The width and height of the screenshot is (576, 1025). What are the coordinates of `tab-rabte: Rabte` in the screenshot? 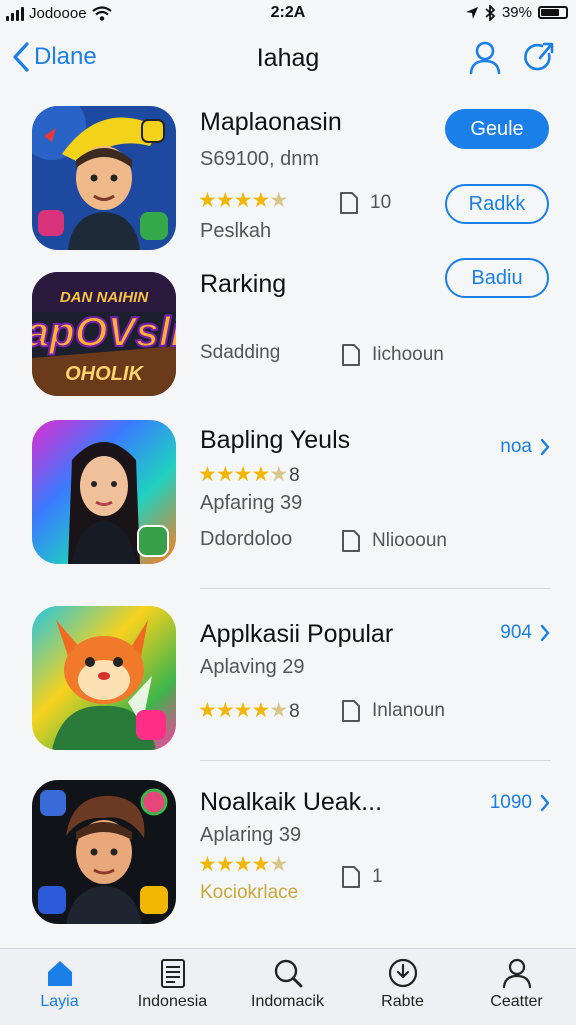 It's located at (402, 984).